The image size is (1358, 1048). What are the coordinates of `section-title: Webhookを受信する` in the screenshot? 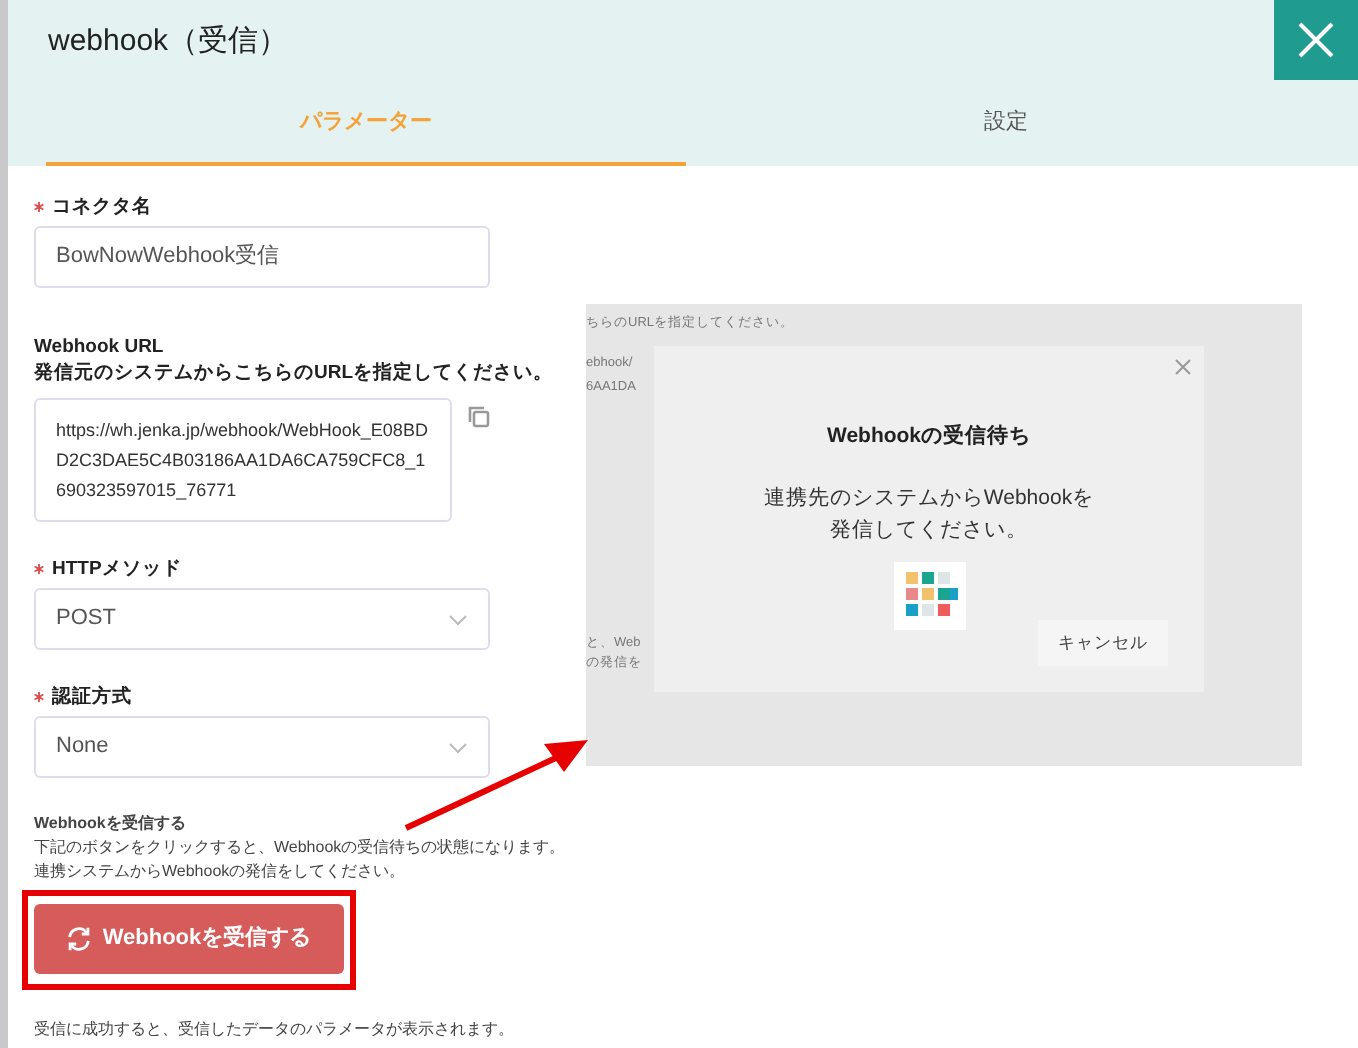 It's located at (110, 824).